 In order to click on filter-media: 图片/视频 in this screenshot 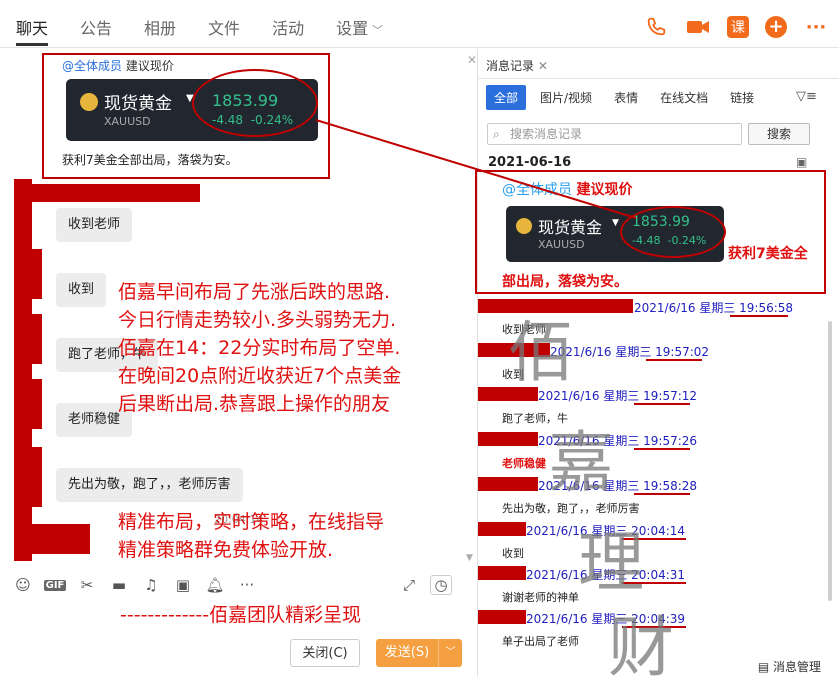, I will do `click(566, 97)`.